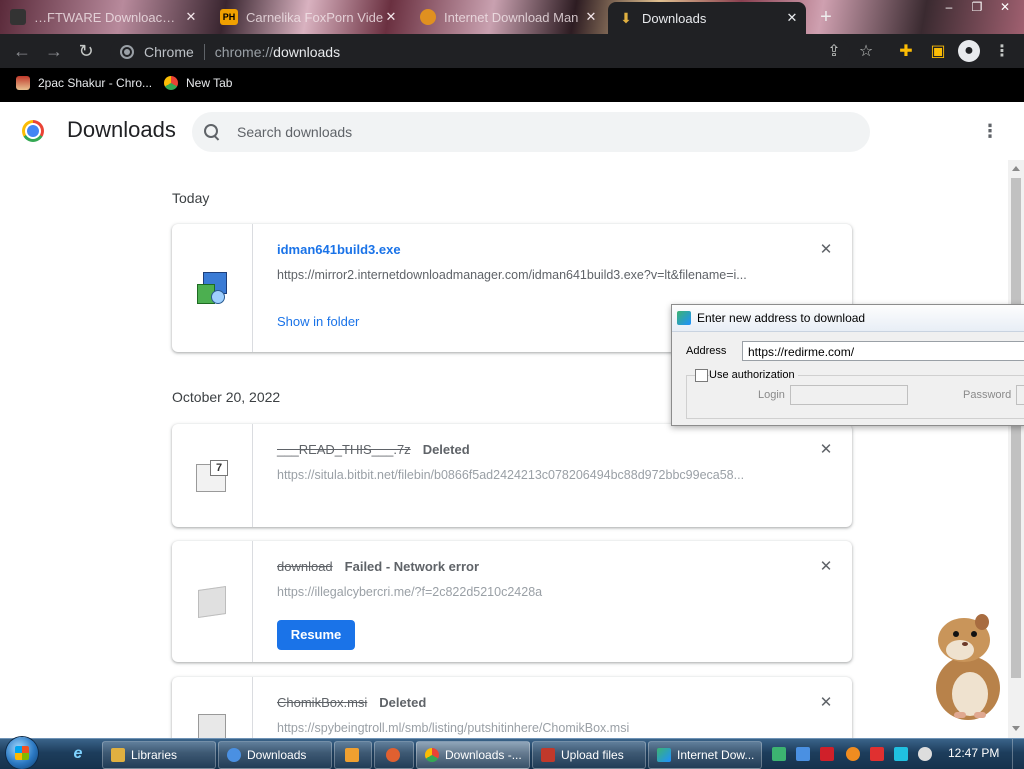  I want to click on tray-app-icon, so click(803, 754).